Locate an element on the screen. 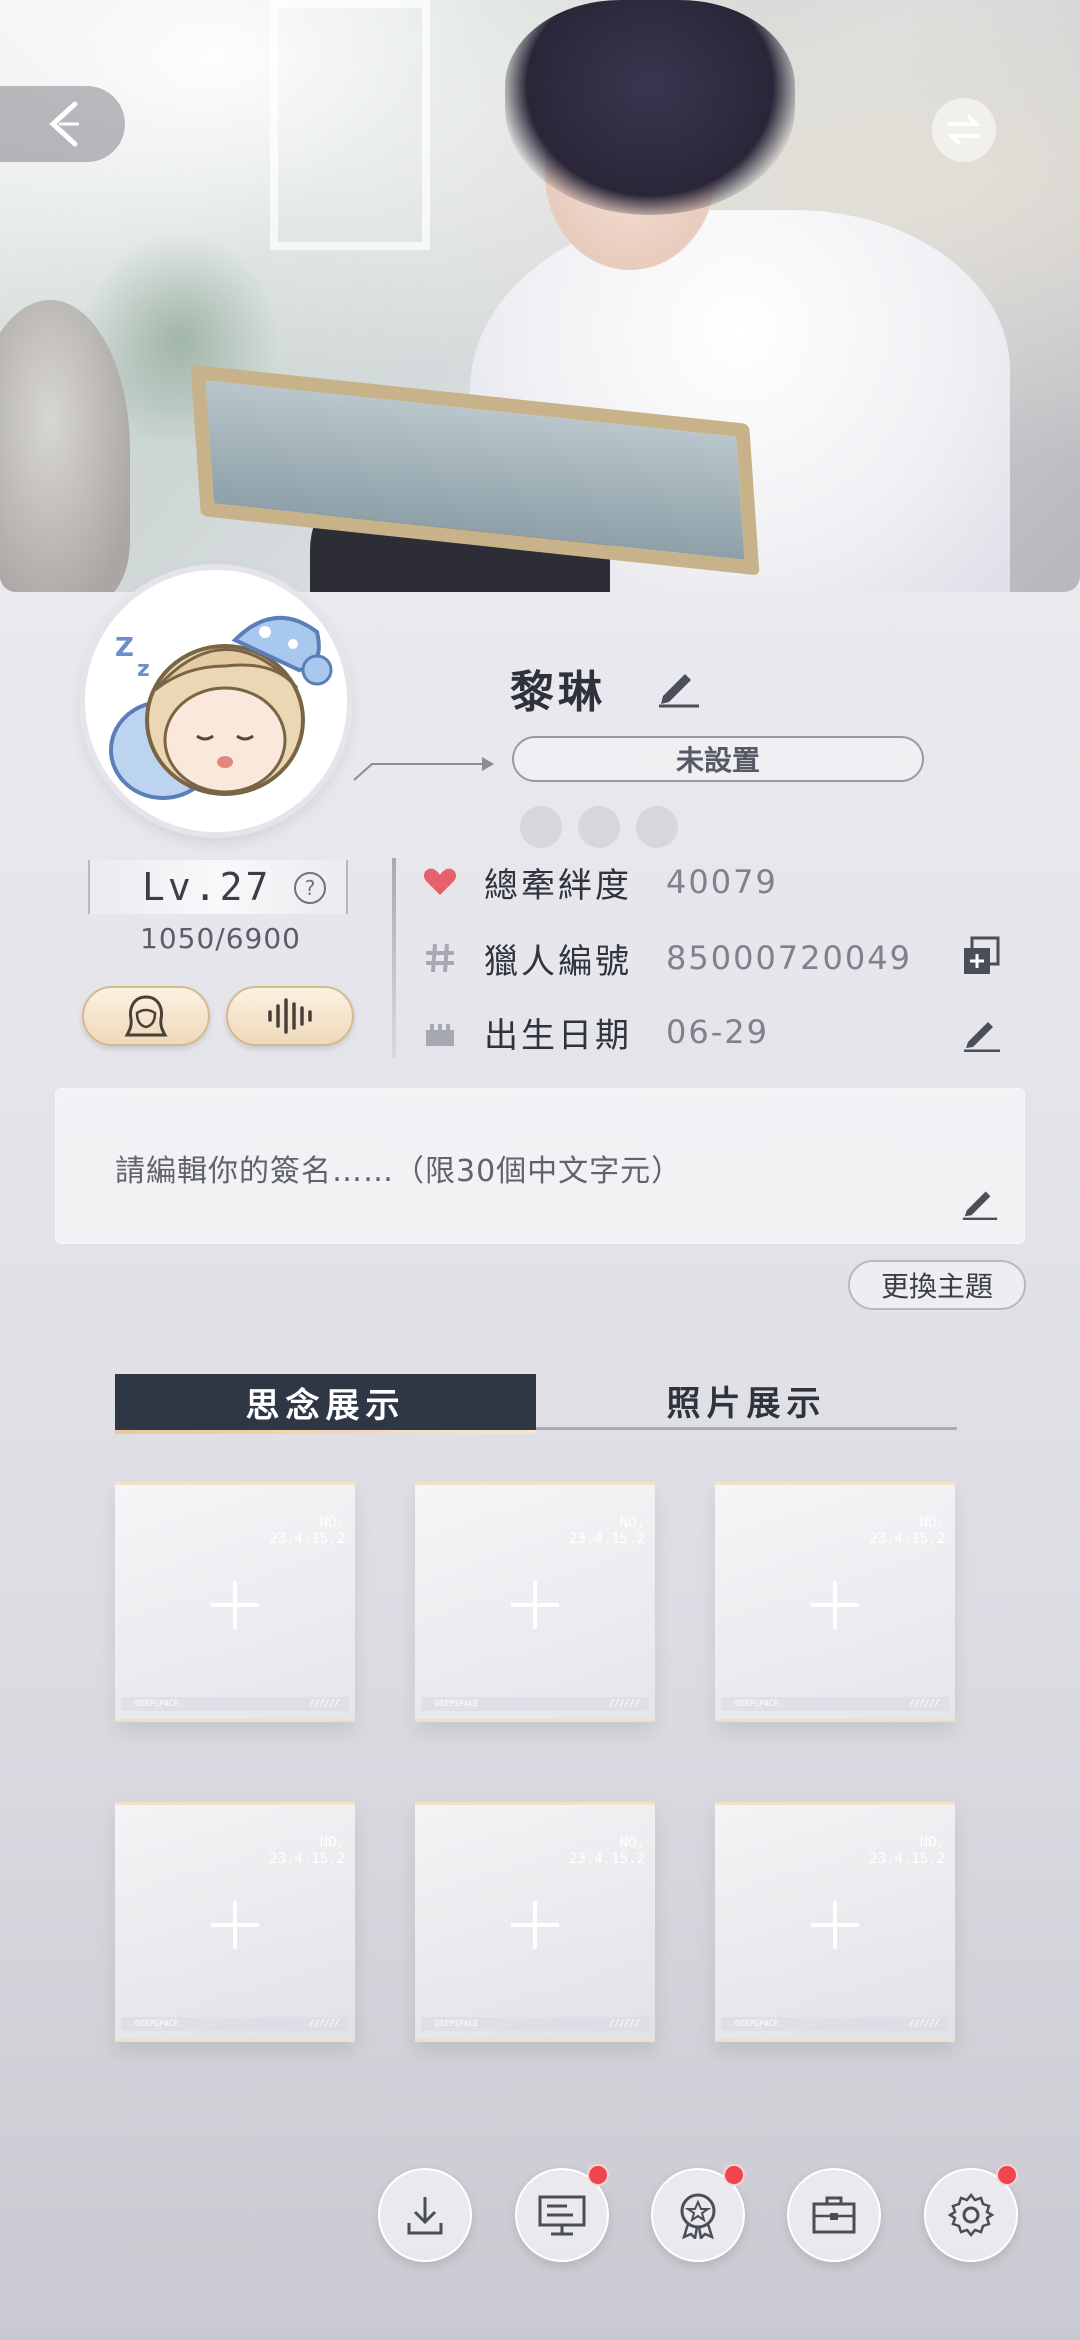 This screenshot has width=1080, height=2340. hunter-id-row: 獵人編號 85000720049 is located at coordinates (666, 958).